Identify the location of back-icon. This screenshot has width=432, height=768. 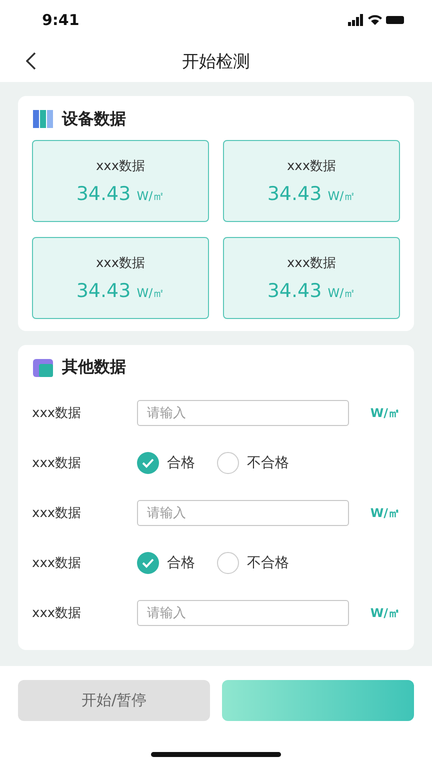
(31, 61).